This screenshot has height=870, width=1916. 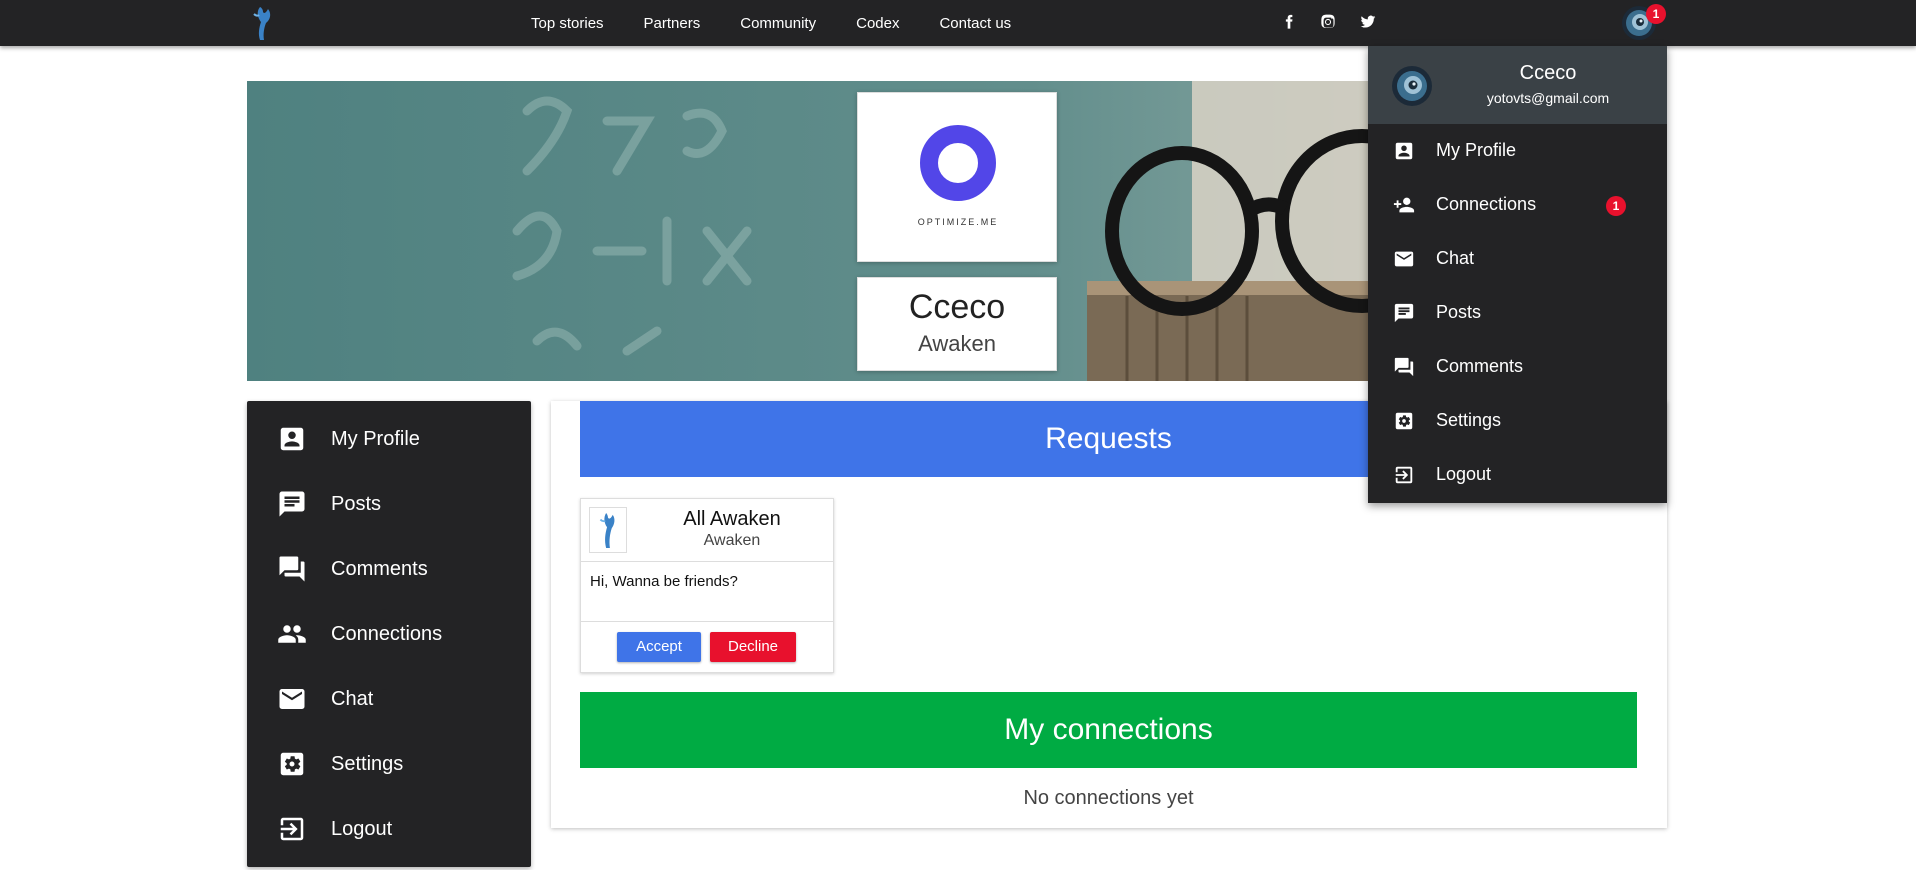 I want to click on dropdown-item-label: Chat, so click(x=1455, y=258).